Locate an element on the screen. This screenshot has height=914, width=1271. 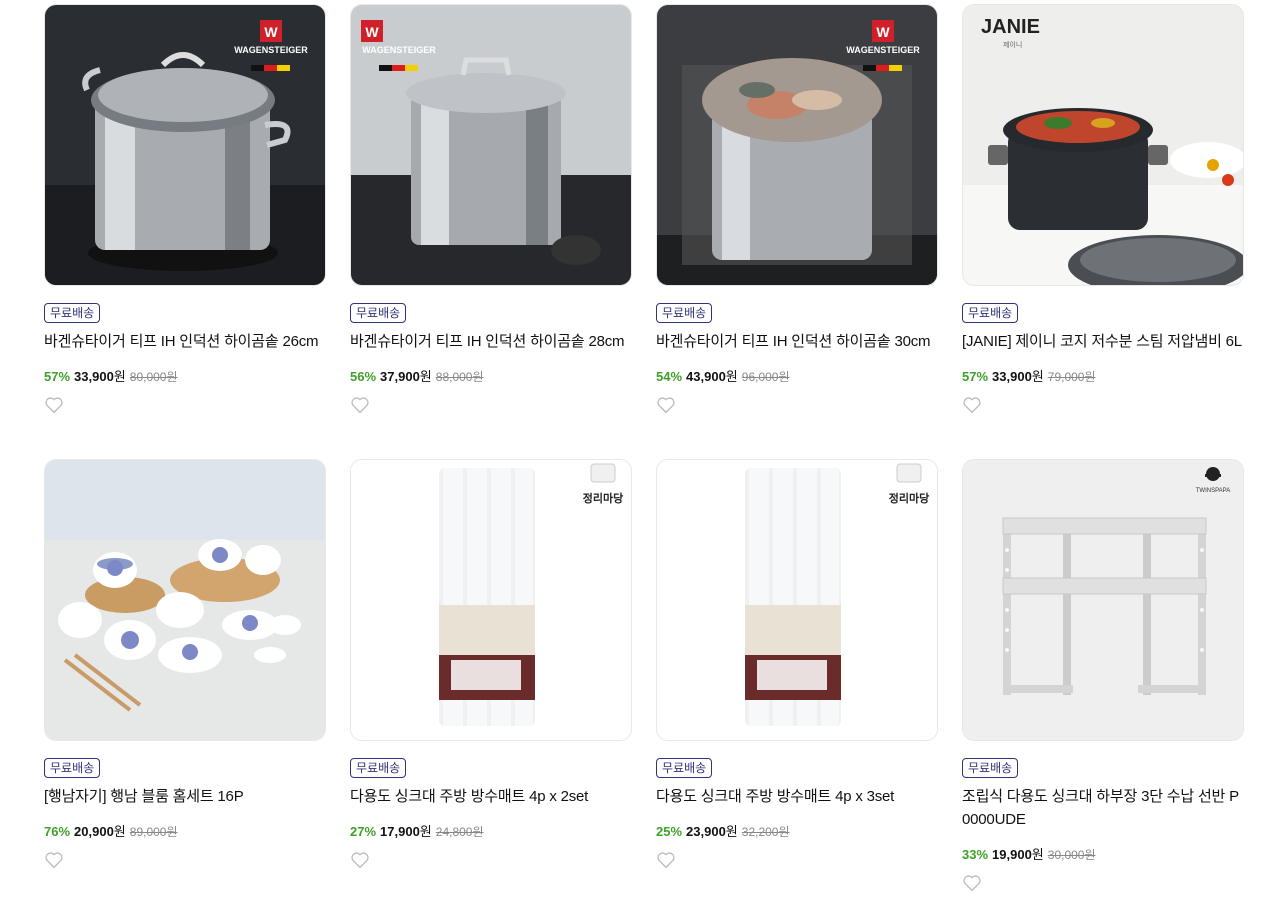
product-name: 바겐슈타이거 티프 IH 인덕션 하이곰솥 28cm is located at coordinates (491, 341).